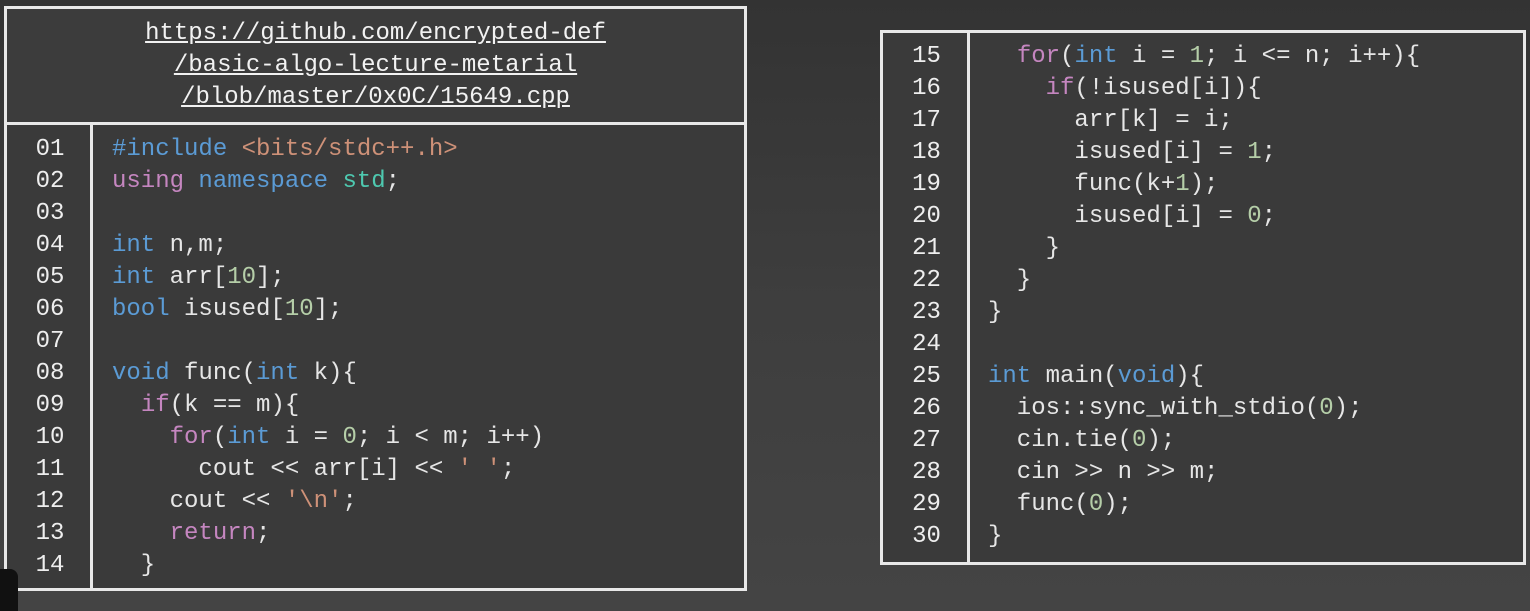 The width and height of the screenshot is (1530, 611). I want to click on code-token: using, so click(155, 181).